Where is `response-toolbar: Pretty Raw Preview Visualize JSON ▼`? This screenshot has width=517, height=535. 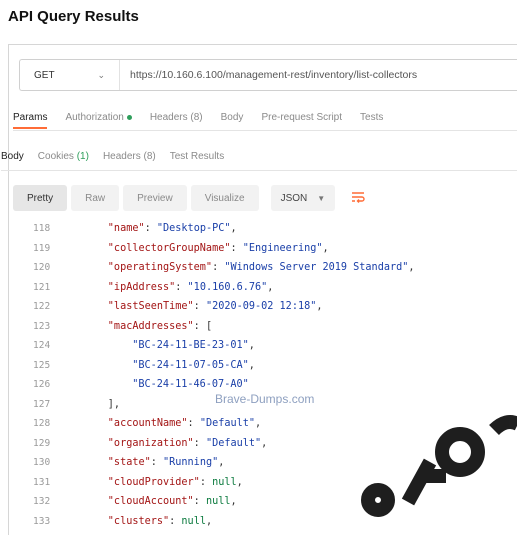
response-toolbar: Pretty Raw Preview Visualize JSON ▼ is located at coordinates (192, 198).